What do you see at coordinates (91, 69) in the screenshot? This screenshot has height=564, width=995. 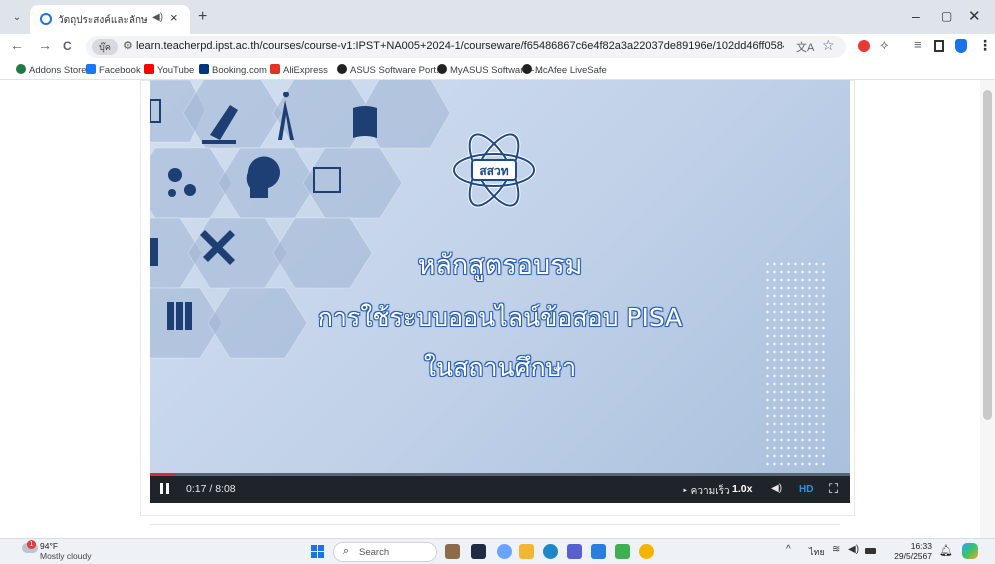 I see `facebook-icon` at bounding box center [91, 69].